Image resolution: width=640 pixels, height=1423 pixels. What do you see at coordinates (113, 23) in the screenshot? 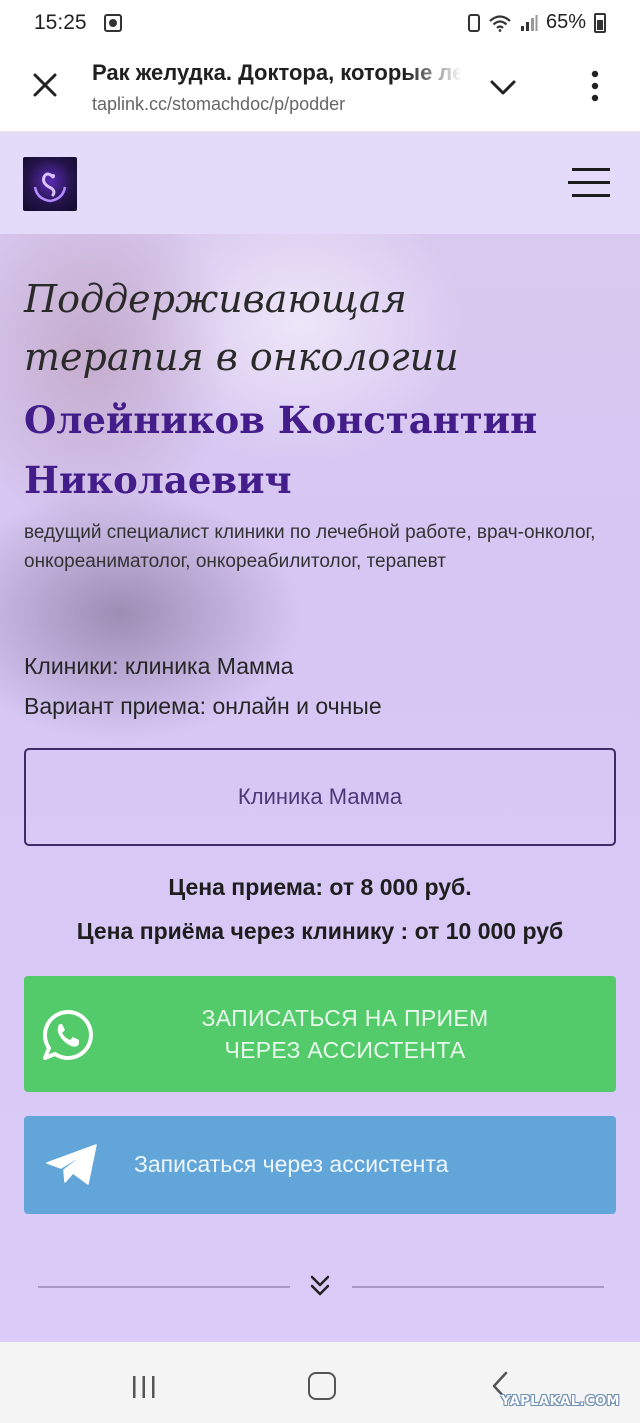
I see `gallery-notification-icon` at bounding box center [113, 23].